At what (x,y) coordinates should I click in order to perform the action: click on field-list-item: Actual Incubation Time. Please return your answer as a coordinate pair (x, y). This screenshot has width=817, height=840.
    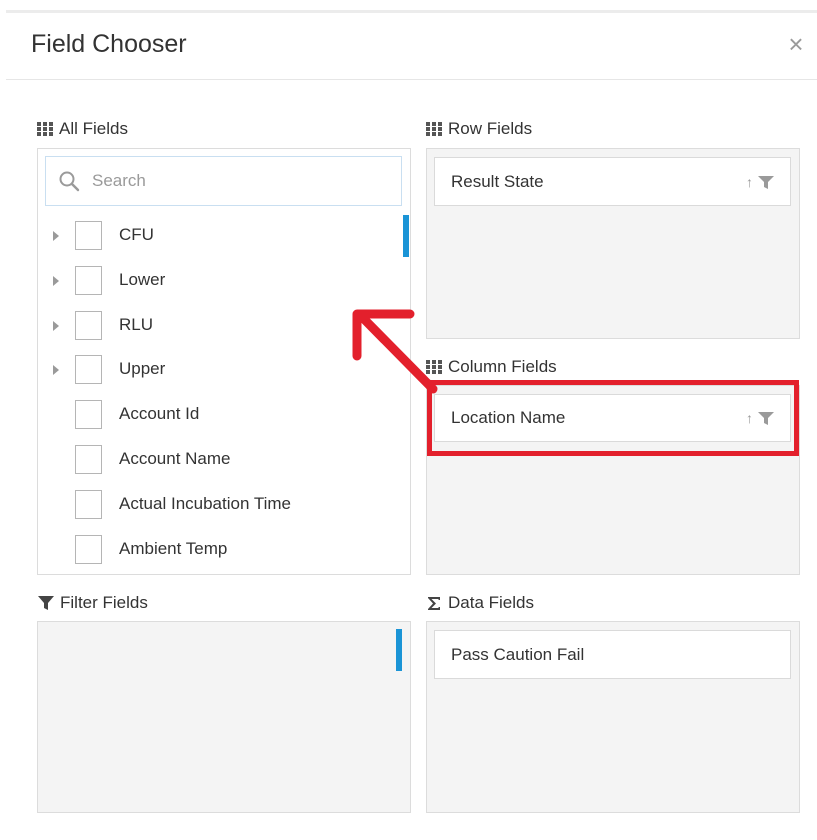
    Looking at the image, I should click on (220, 505).